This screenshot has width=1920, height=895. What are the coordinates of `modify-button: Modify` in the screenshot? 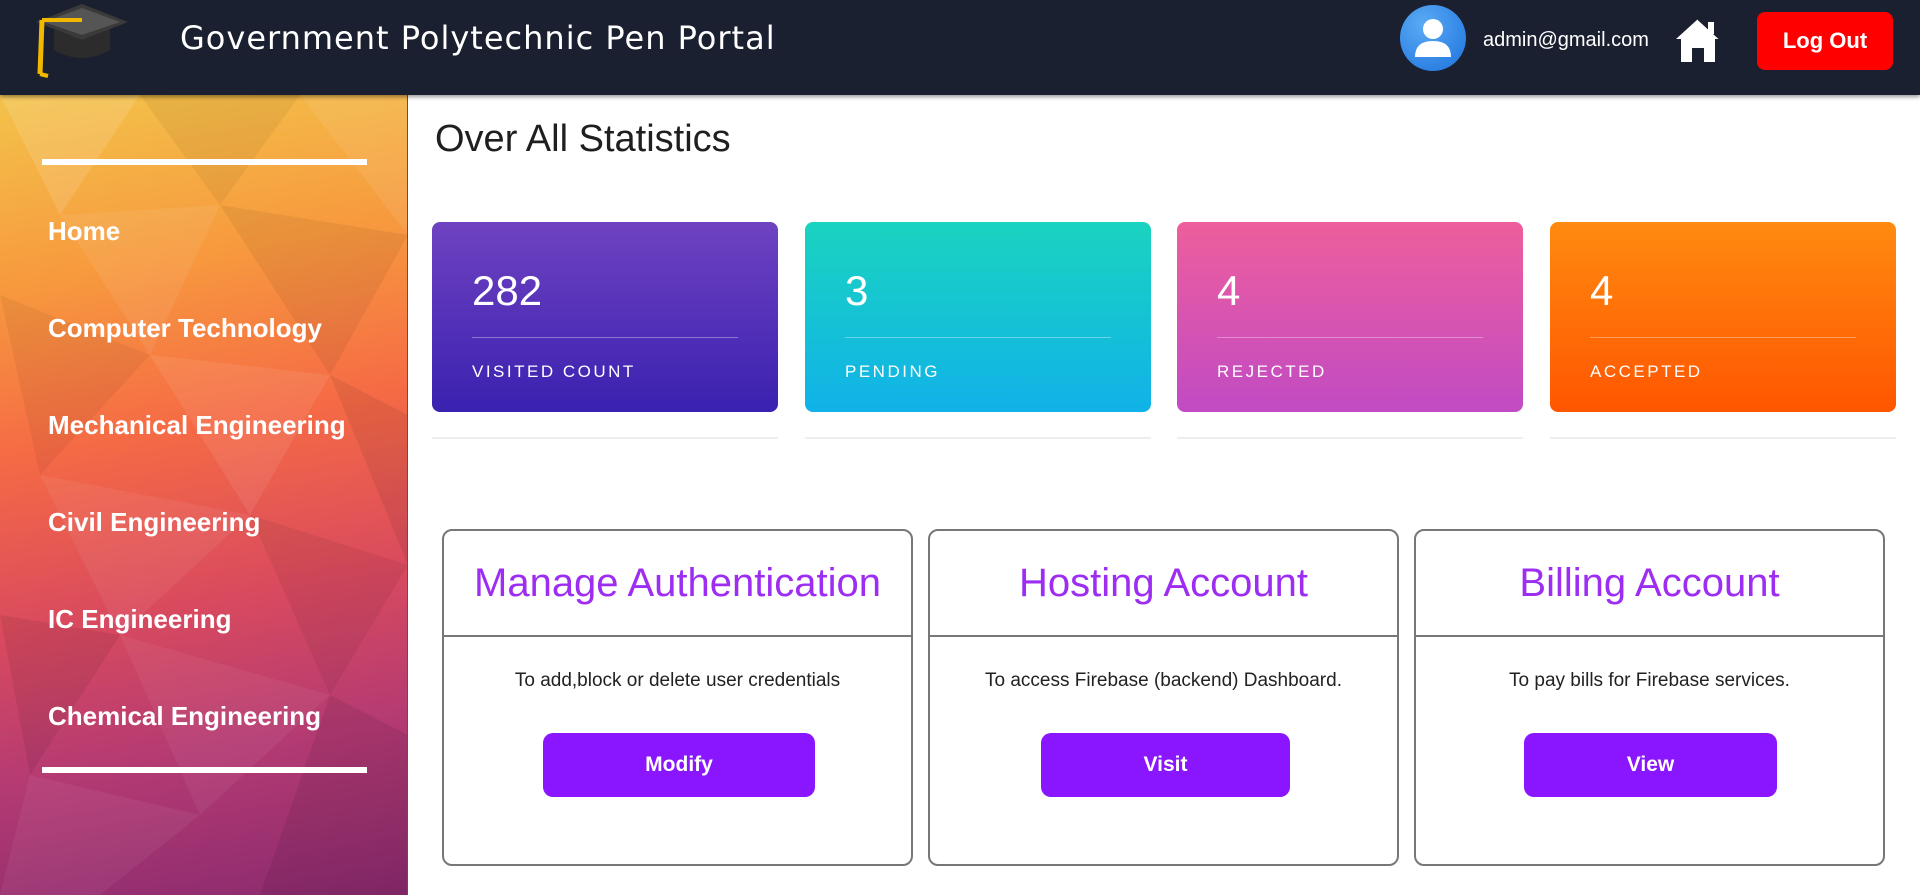 It's located at (679, 765).